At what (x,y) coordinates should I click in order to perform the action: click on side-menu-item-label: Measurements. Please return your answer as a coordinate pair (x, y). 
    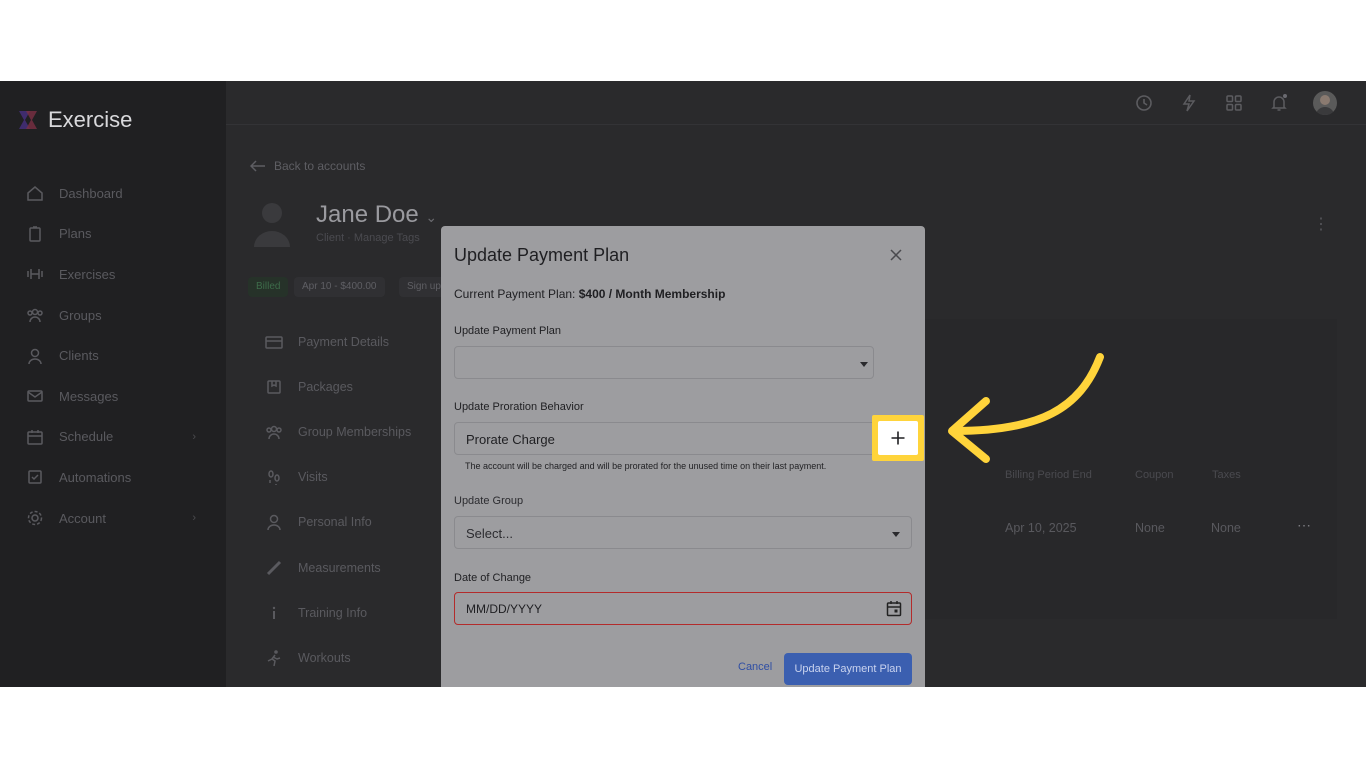
    Looking at the image, I should click on (339, 567).